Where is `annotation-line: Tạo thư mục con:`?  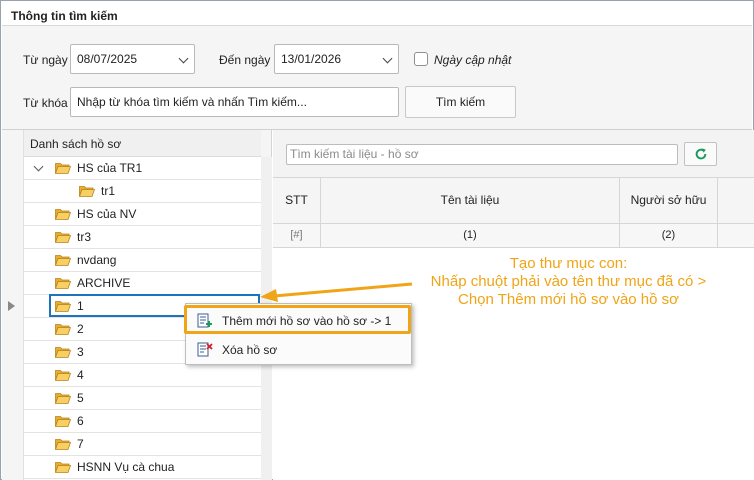
annotation-line: Tạo thư mục con: is located at coordinates (568, 263).